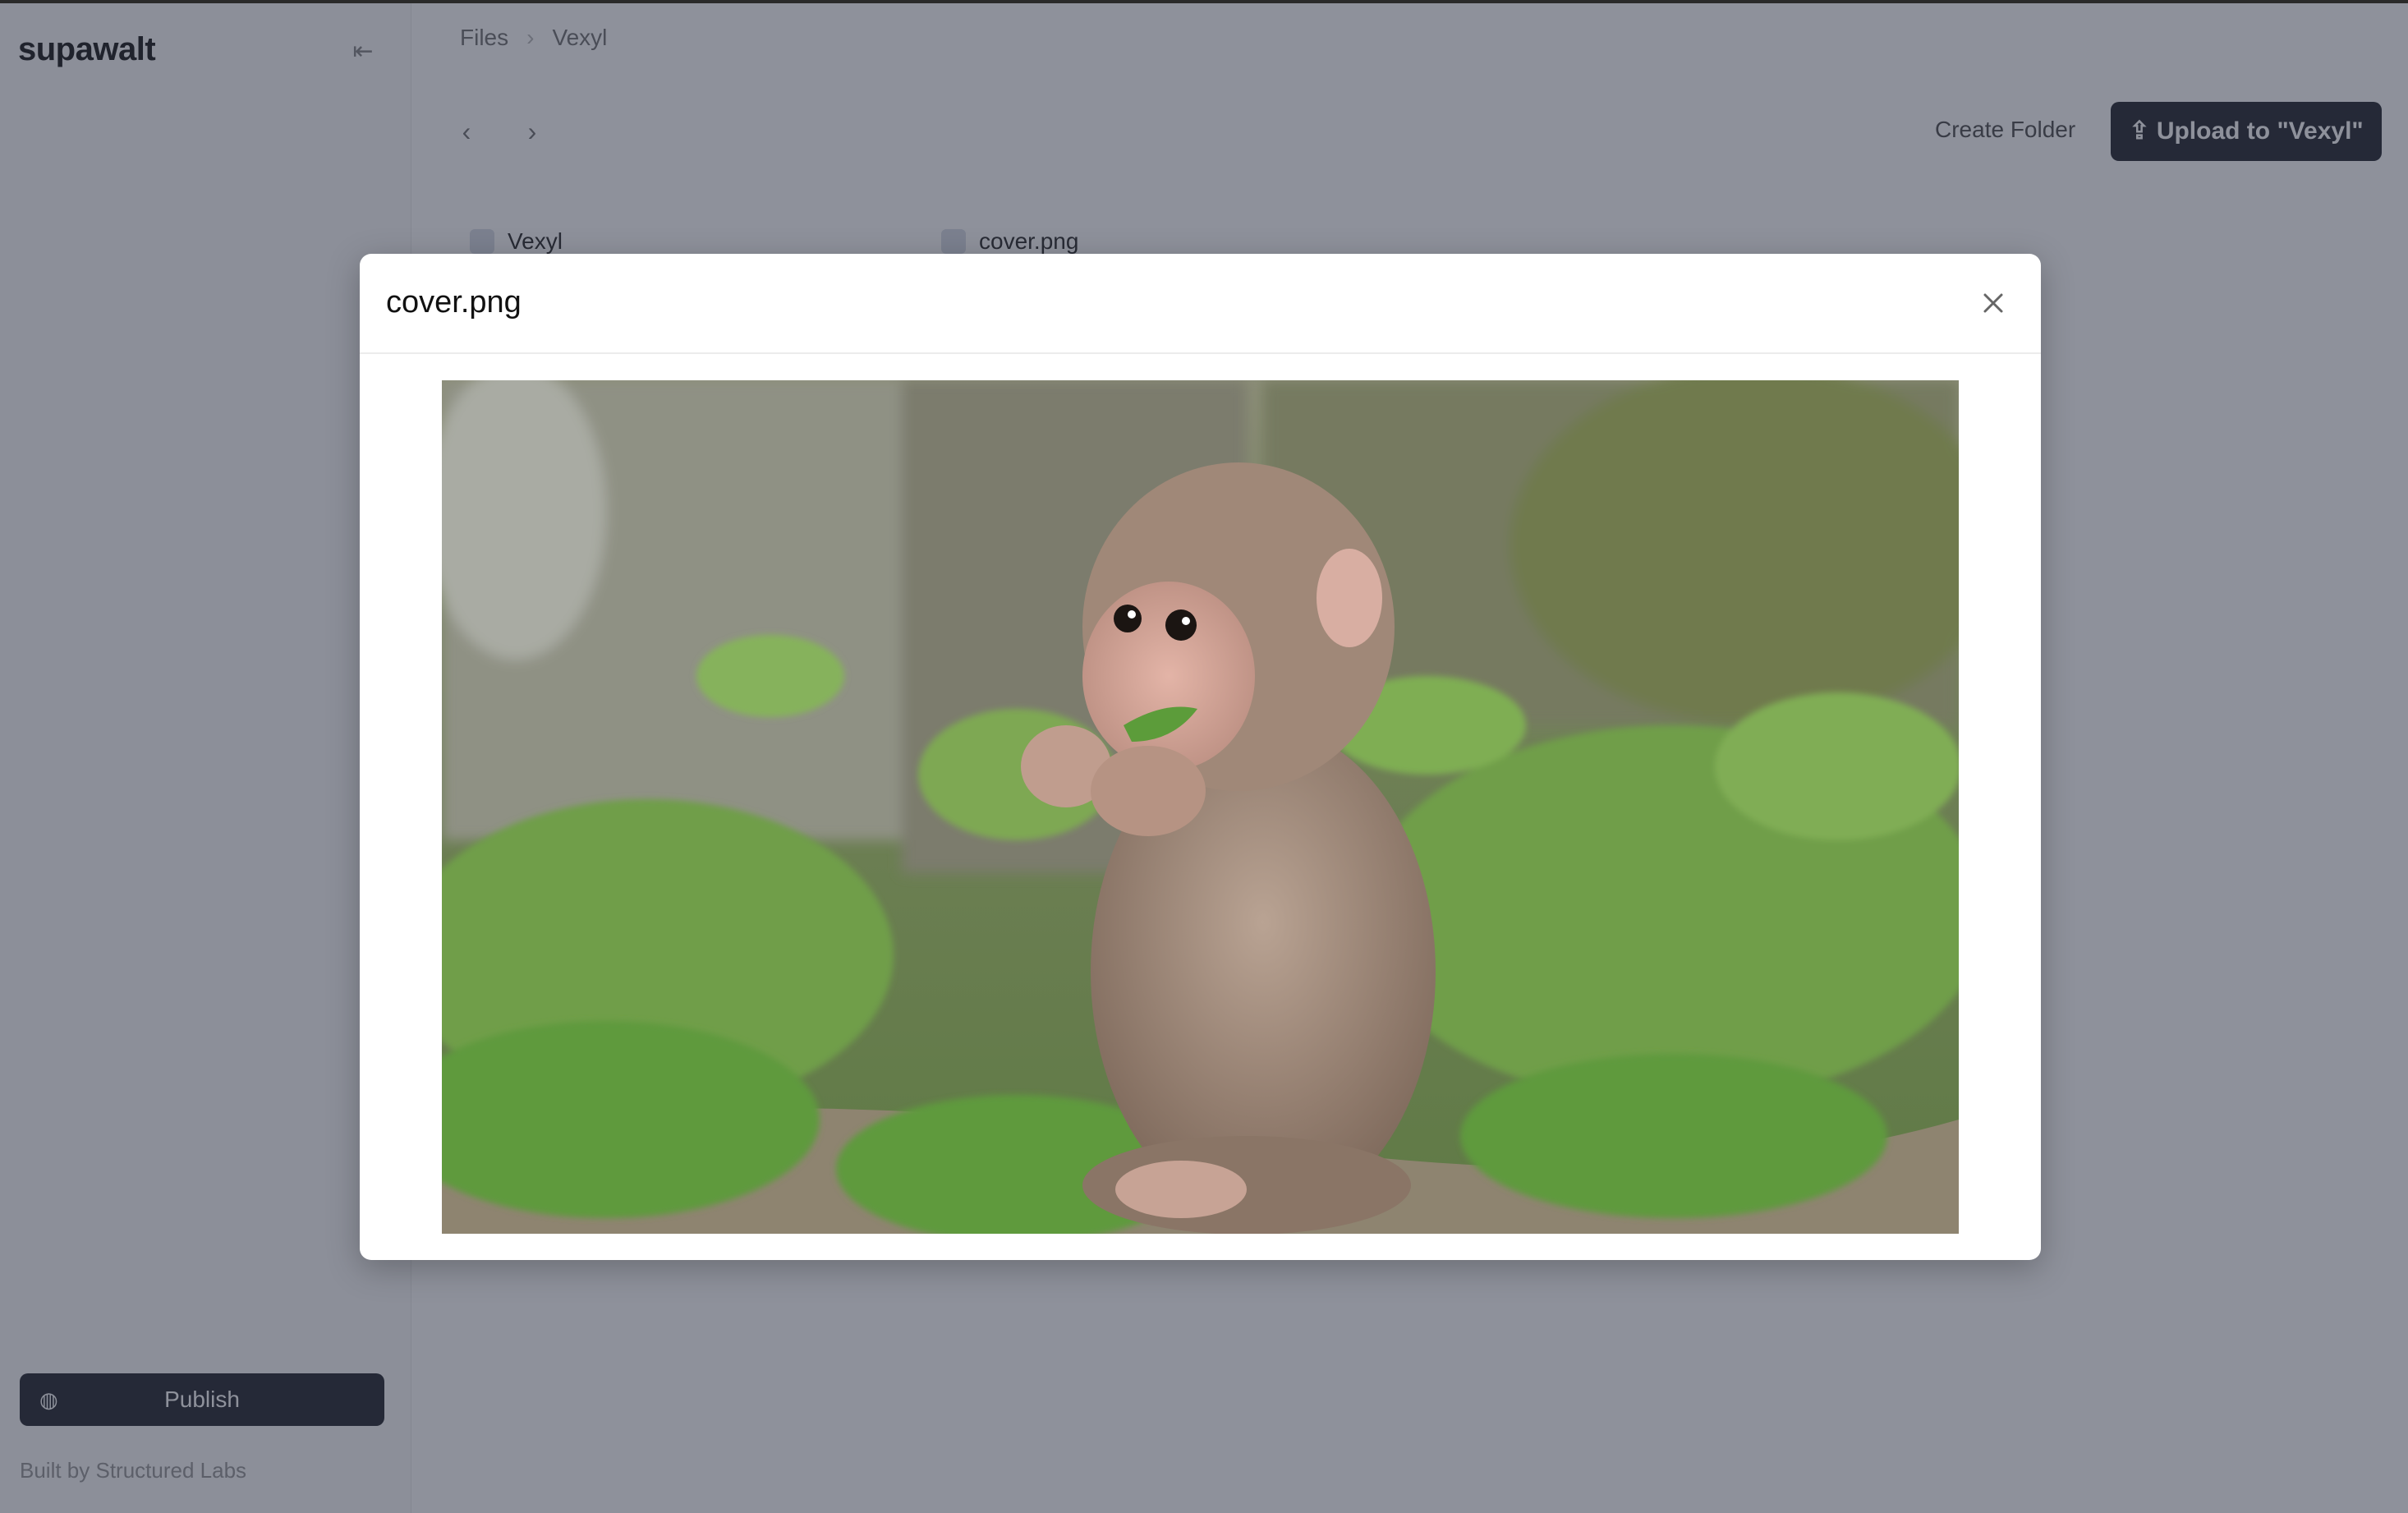 The height and width of the screenshot is (1513, 2408). Describe the element at coordinates (1993, 303) in the screenshot. I see `close-icon` at that location.